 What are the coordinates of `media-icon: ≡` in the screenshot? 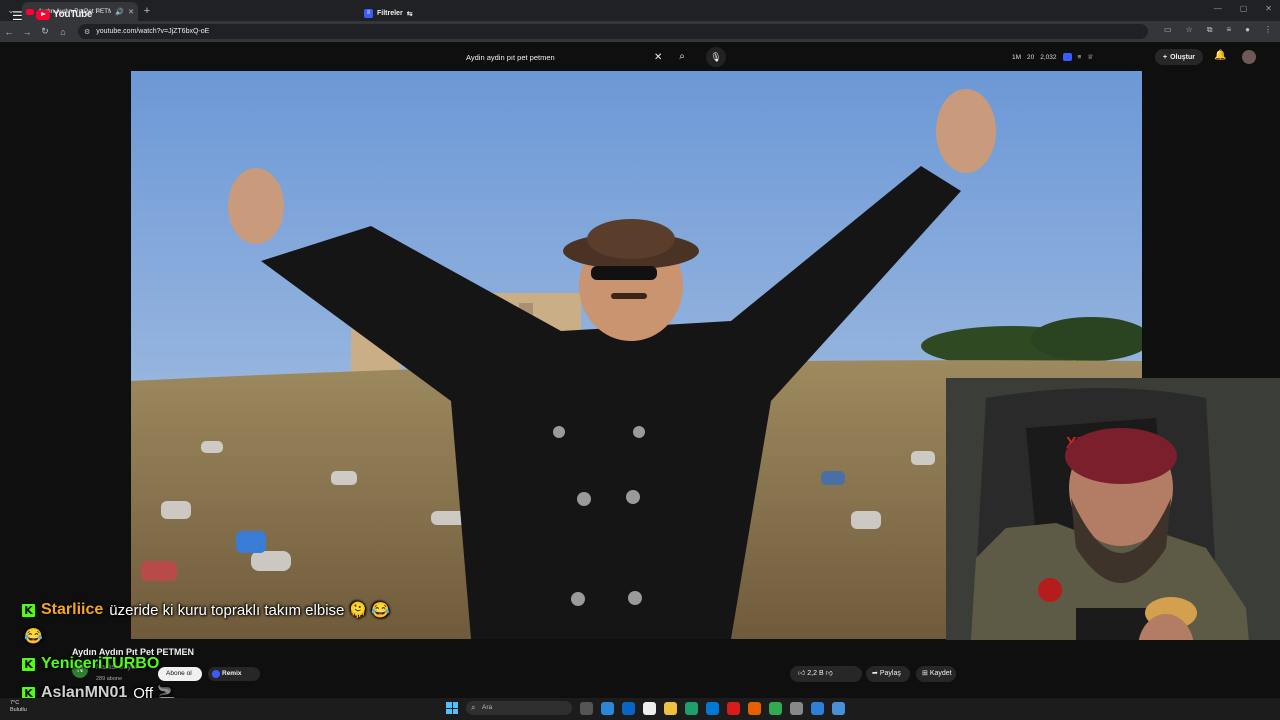 It's located at (1228, 30).